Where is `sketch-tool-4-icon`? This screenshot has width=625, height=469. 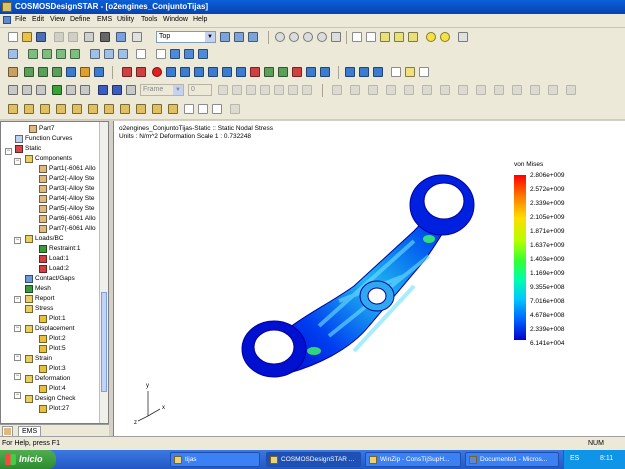 sketch-tool-4-icon is located at coordinates (391, 90).